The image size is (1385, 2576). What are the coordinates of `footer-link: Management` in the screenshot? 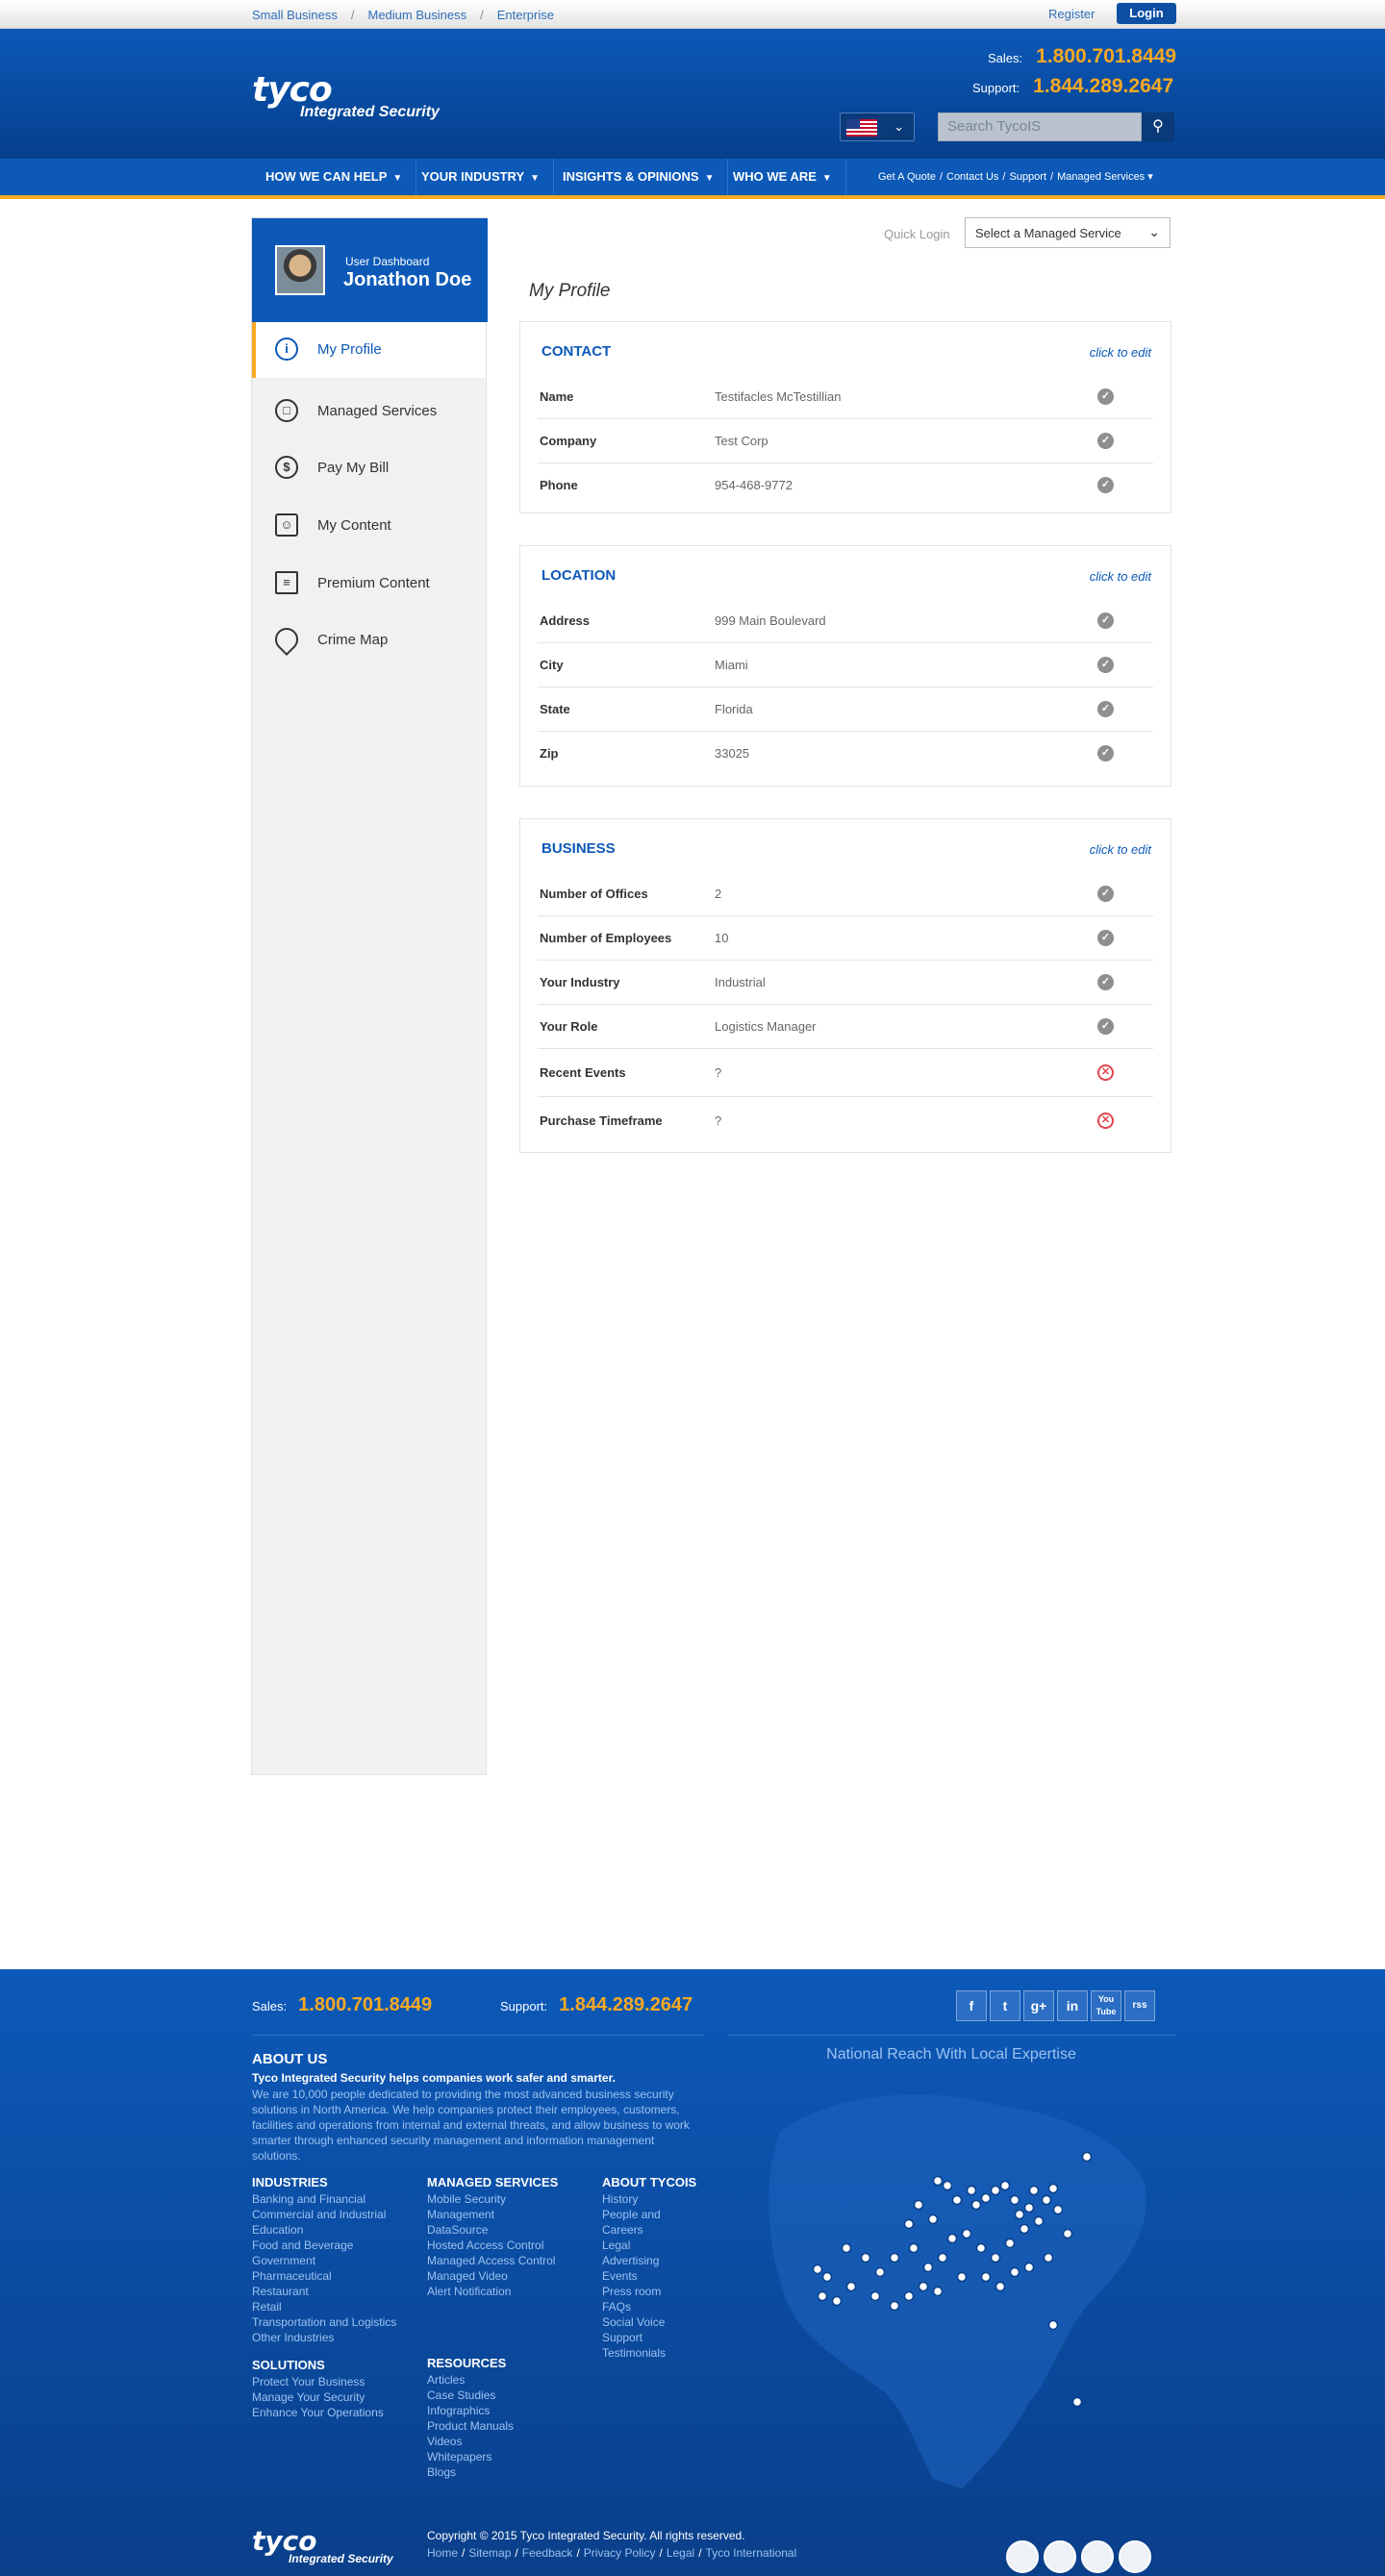 It's located at (492, 2214).